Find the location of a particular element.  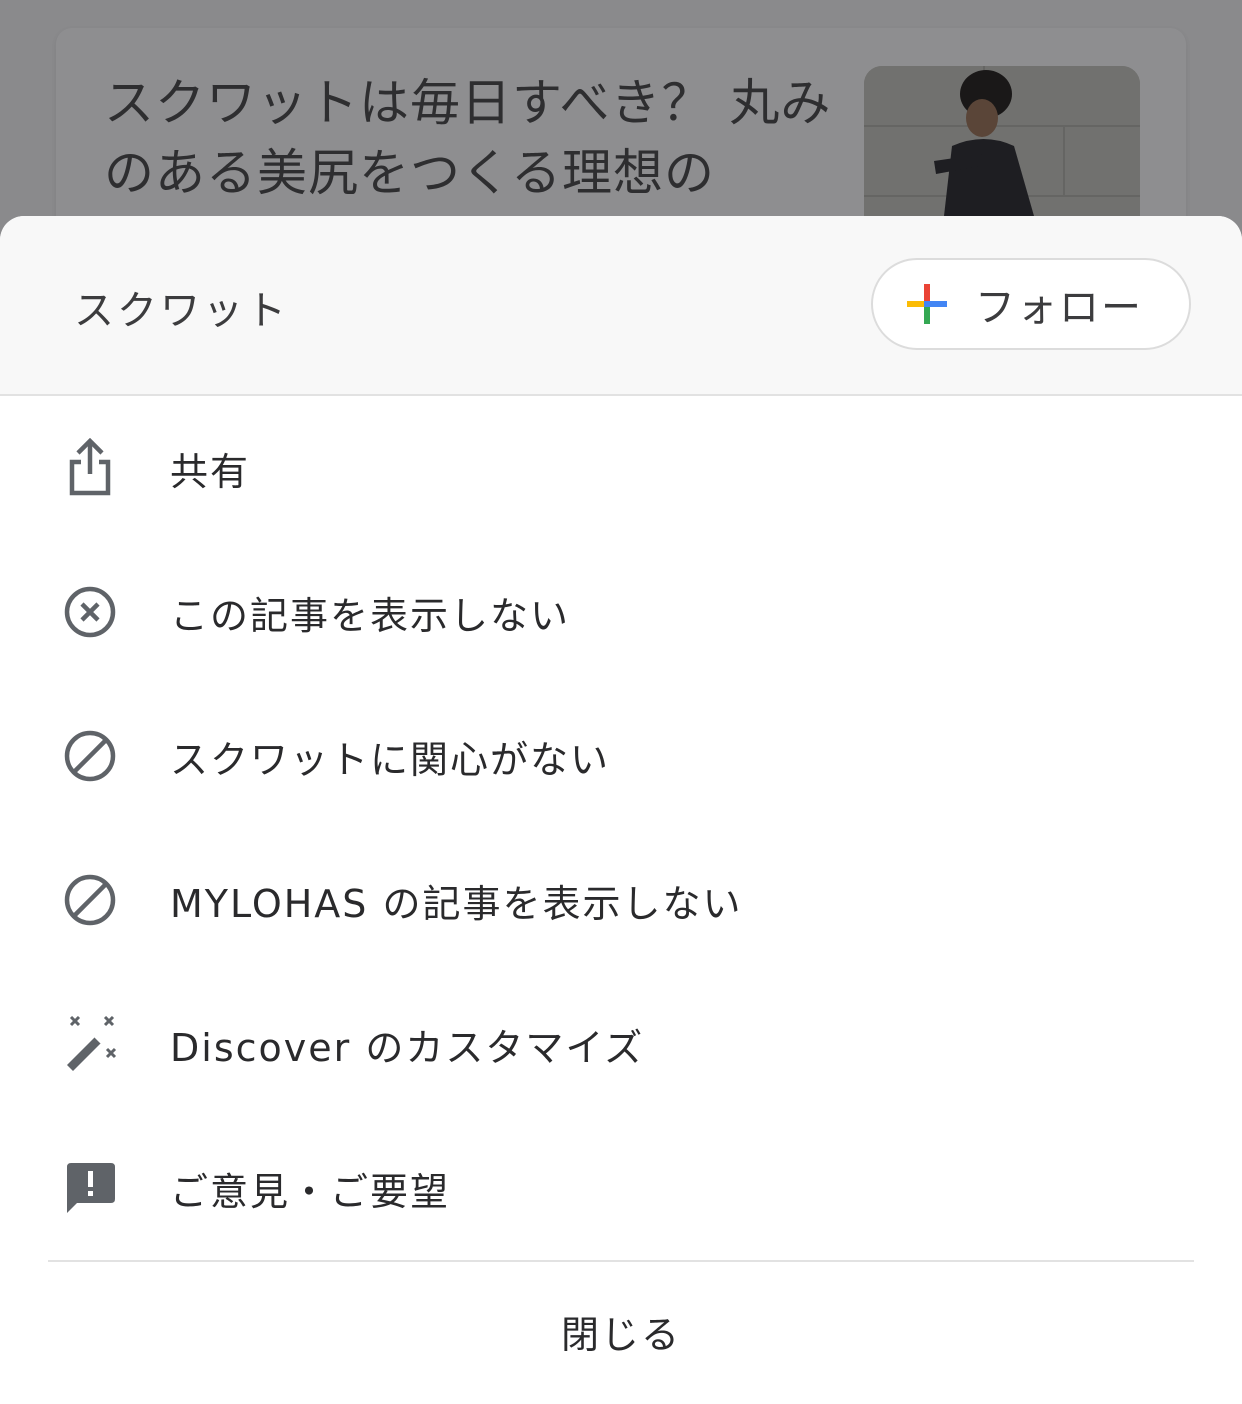

menu-item-hide-article: この記事を表示しない is located at coordinates (621, 612).